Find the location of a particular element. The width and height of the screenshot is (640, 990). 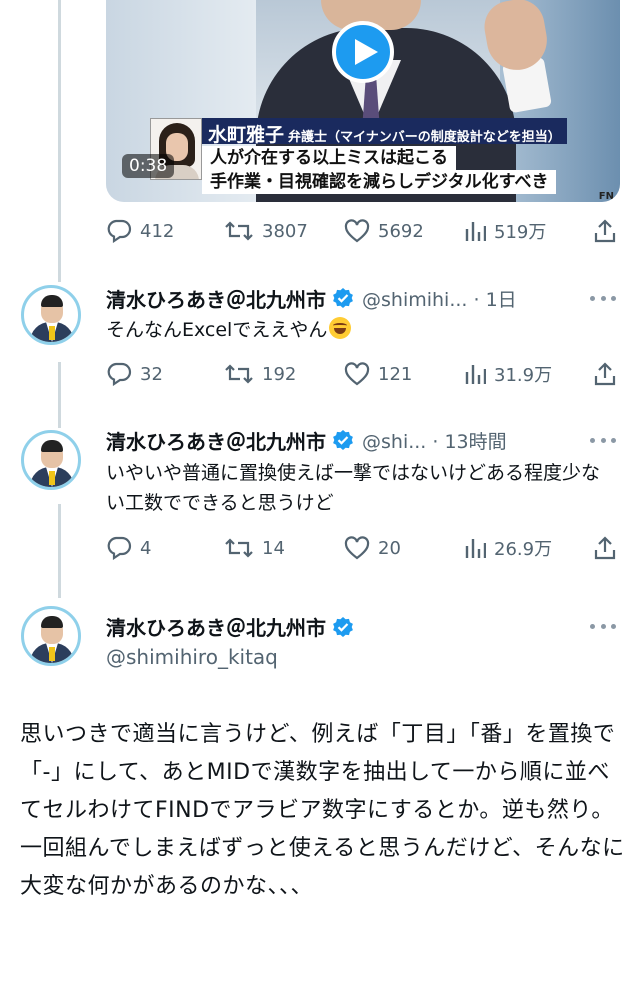

reply-button: 412 is located at coordinates (140, 231).